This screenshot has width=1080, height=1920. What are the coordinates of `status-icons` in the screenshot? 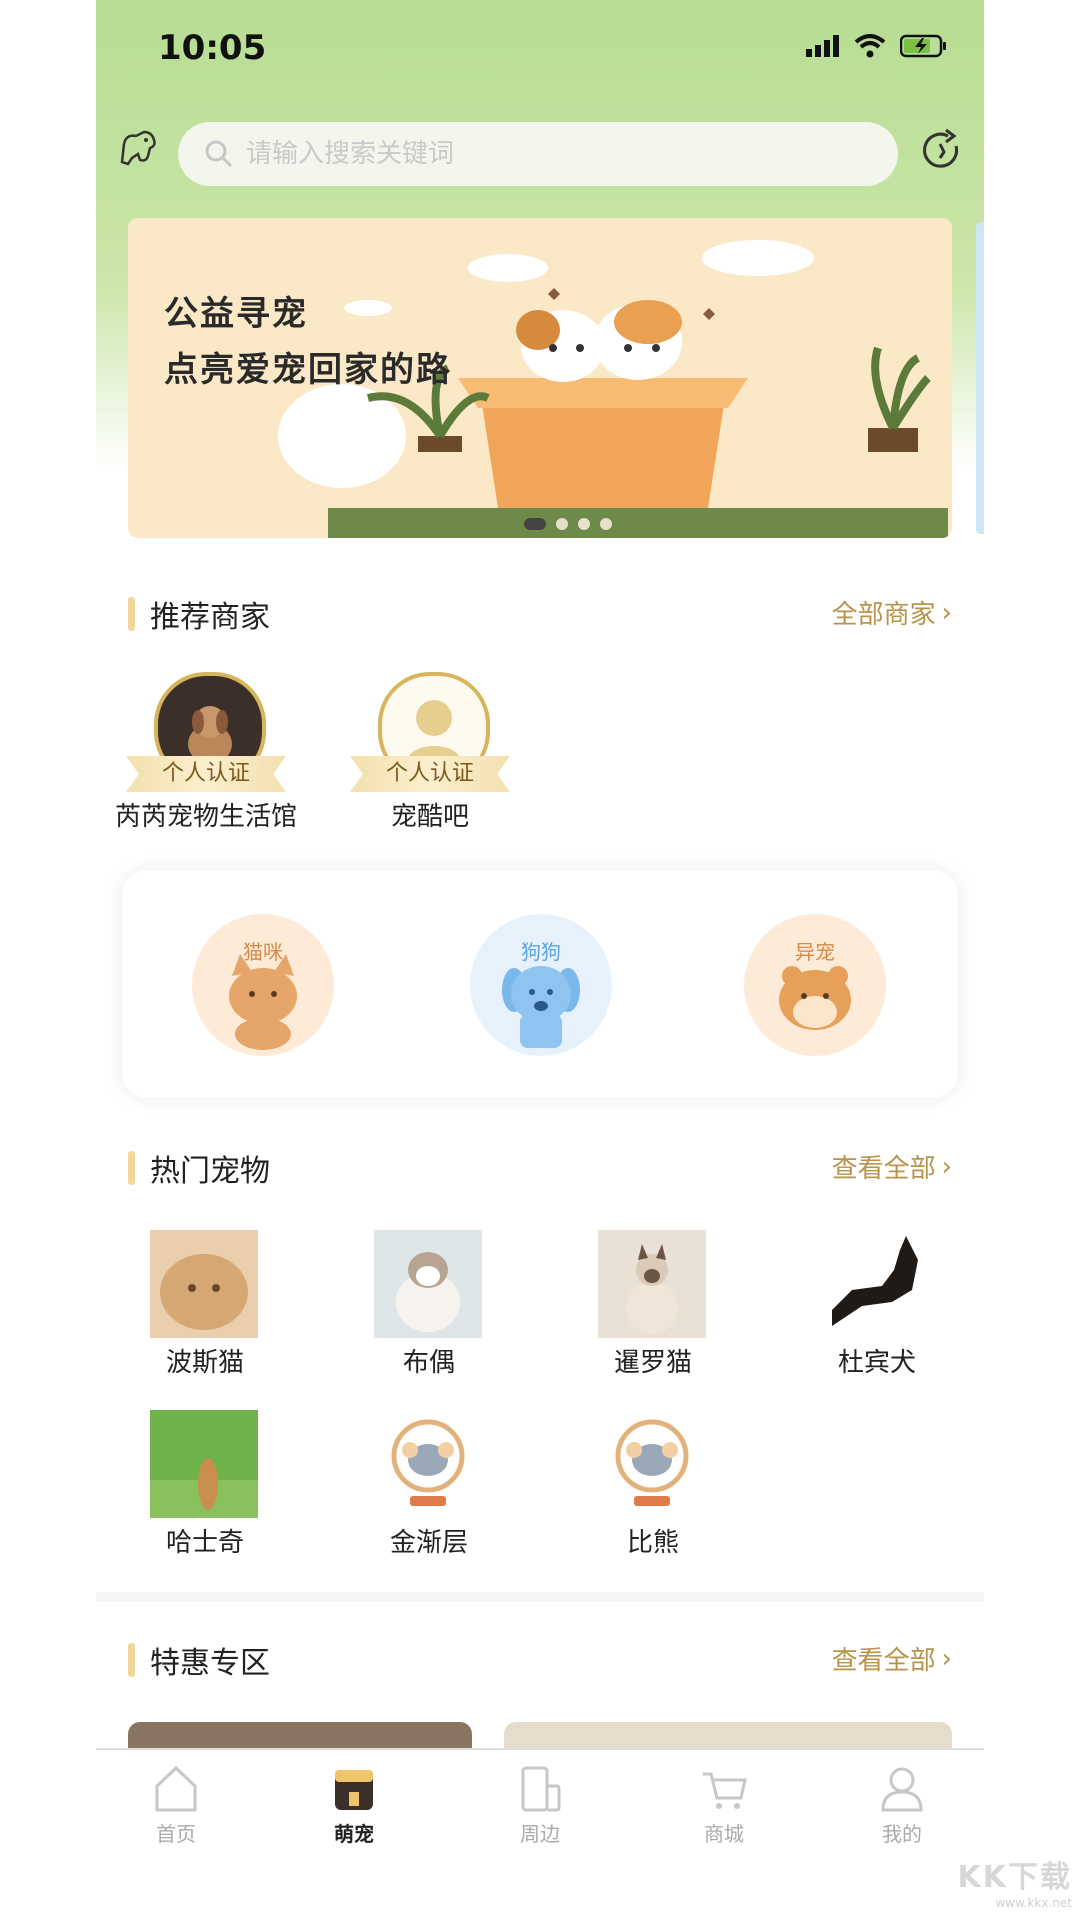 It's located at (877, 46).